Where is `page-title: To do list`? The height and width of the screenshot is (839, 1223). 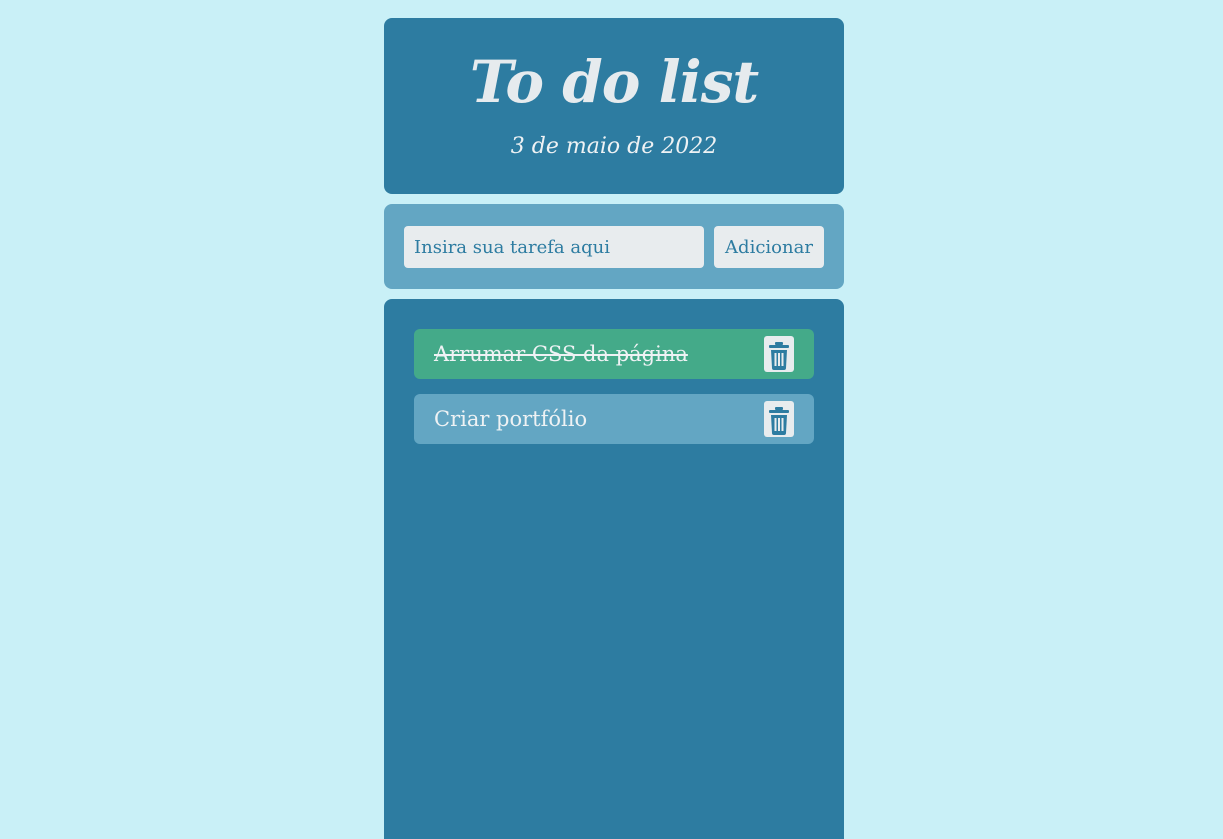
page-title: To do list is located at coordinates (614, 82).